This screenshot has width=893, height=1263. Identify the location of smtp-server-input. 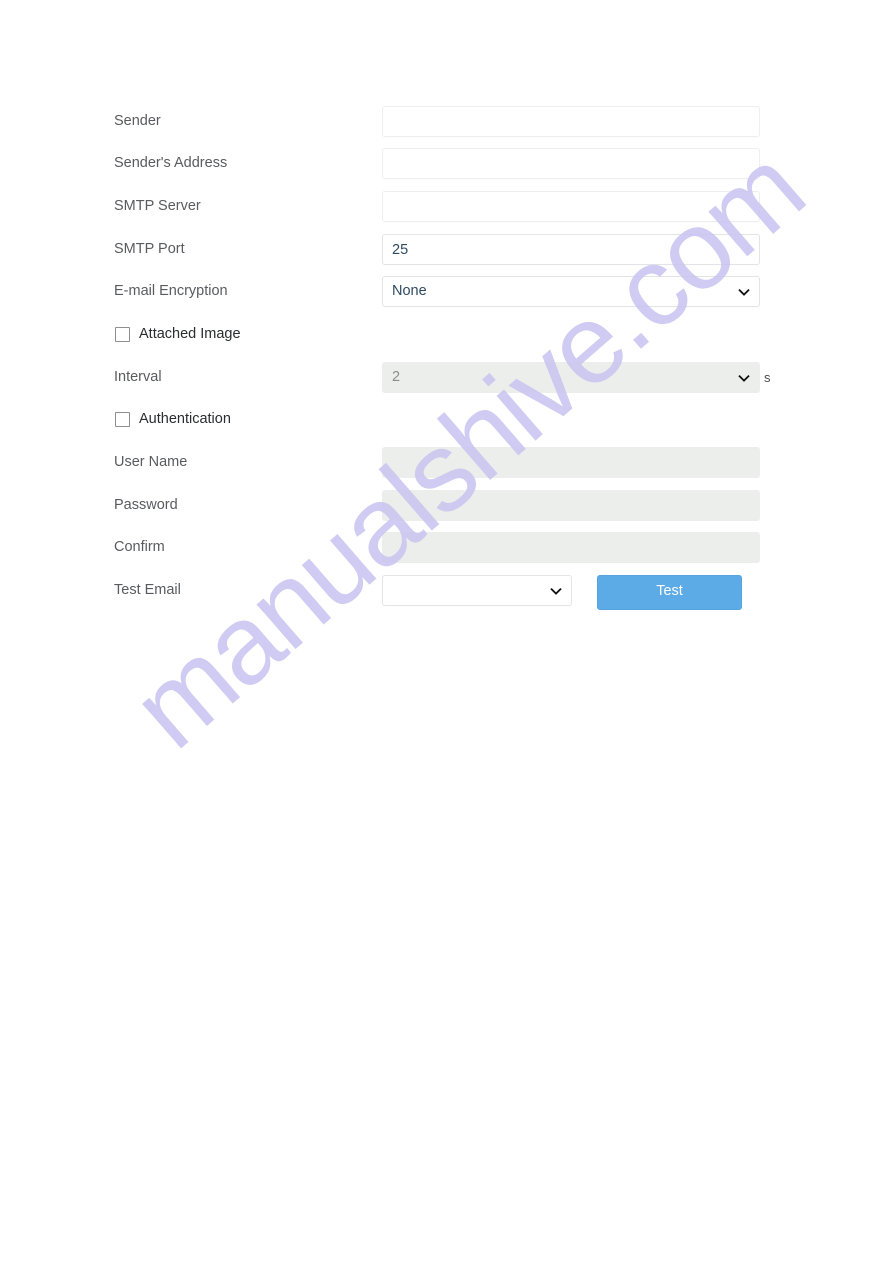
(571, 206).